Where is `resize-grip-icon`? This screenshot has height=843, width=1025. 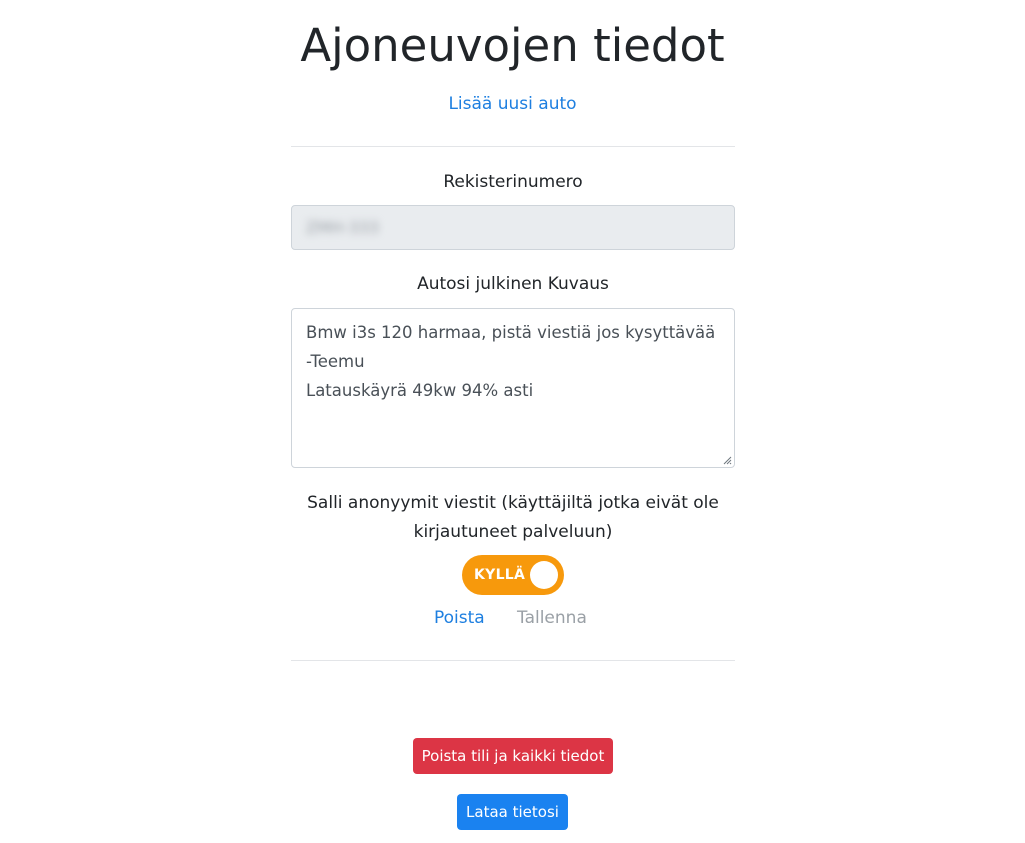 resize-grip-icon is located at coordinates (727, 460).